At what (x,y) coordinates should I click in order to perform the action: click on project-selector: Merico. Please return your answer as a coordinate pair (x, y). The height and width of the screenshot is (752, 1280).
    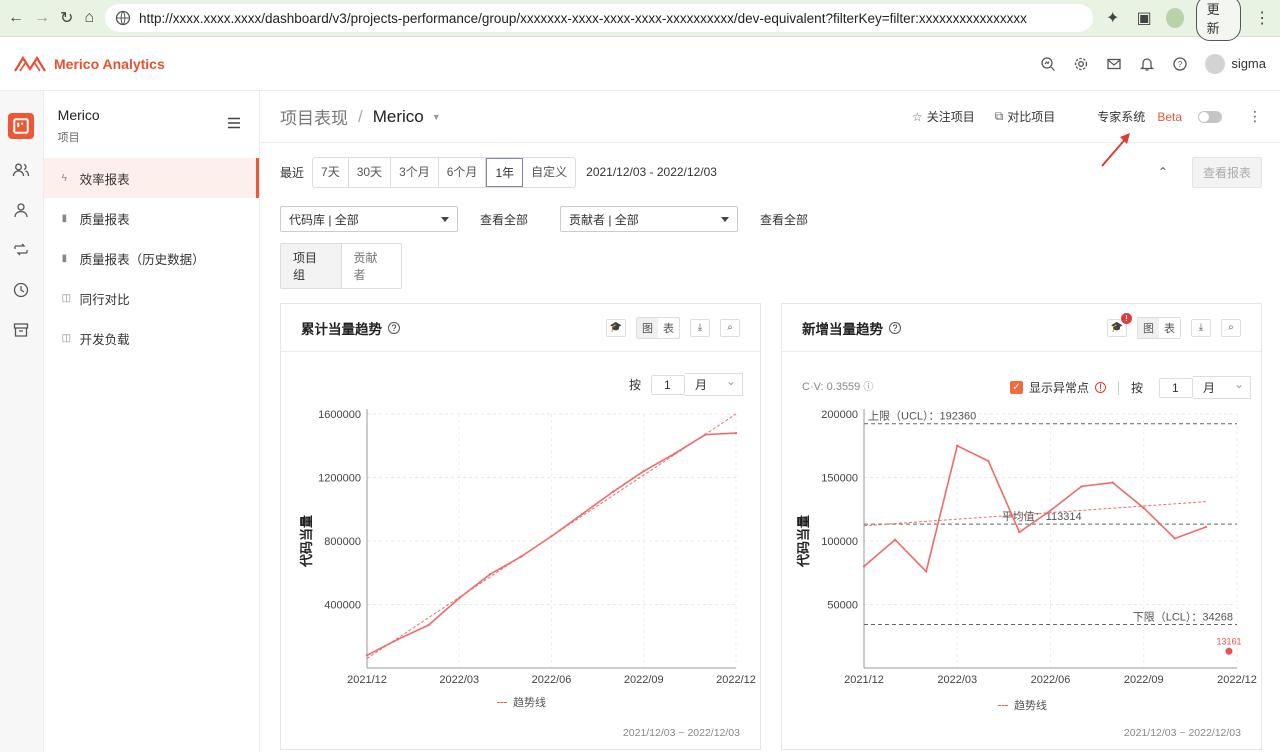
    Looking at the image, I should click on (398, 117).